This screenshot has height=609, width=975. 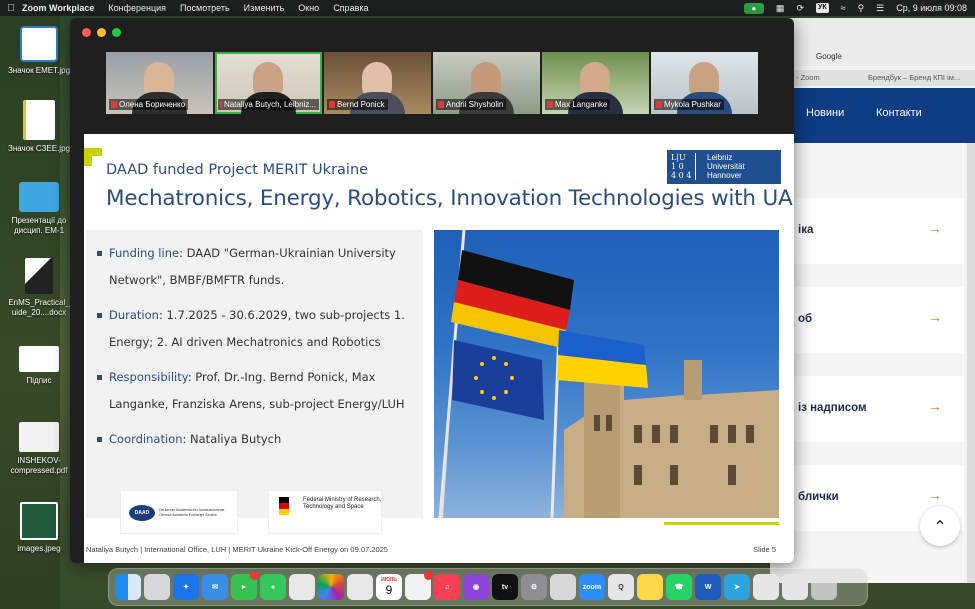 I want to click on image-file-icon, so click(x=39, y=120).